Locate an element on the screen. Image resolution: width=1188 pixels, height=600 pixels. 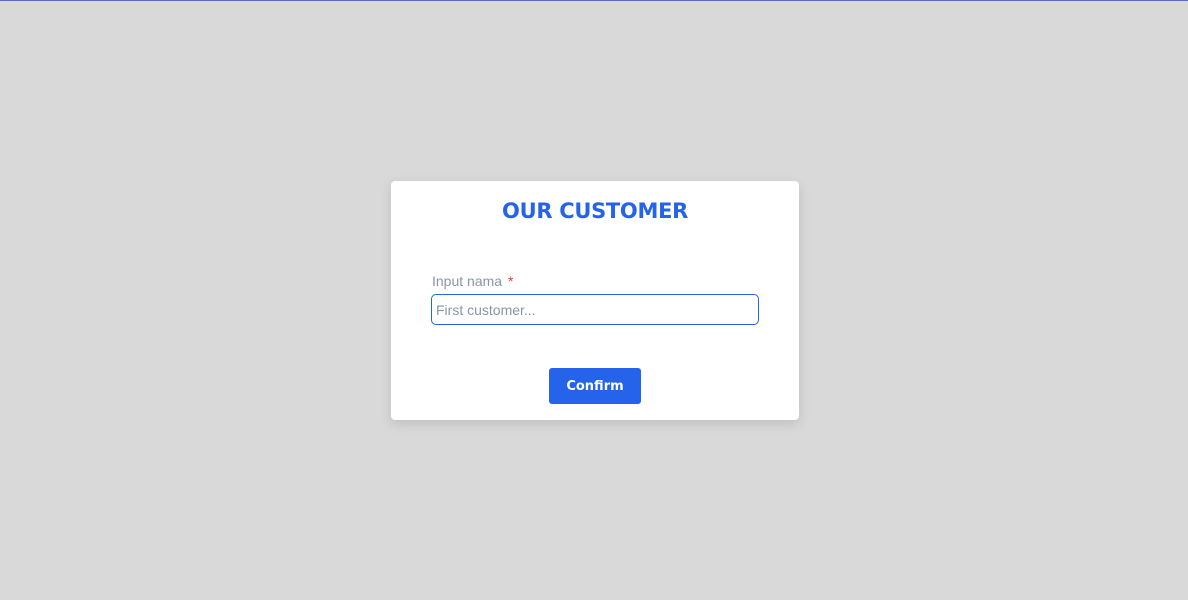
name-field-label-text: Input nama is located at coordinates (467, 281).